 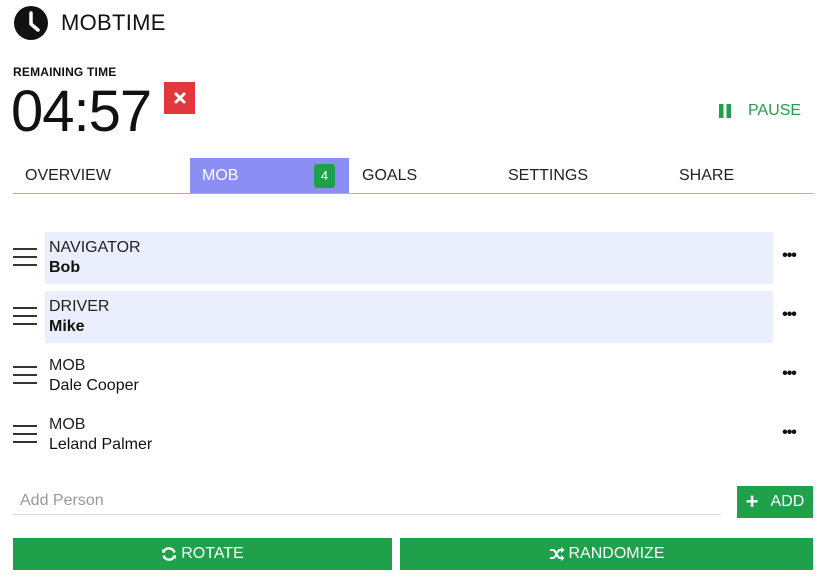 What do you see at coordinates (409, 376) in the screenshot?
I see `person-card: MOB Dale Cooper` at bounding box center [409, 376].